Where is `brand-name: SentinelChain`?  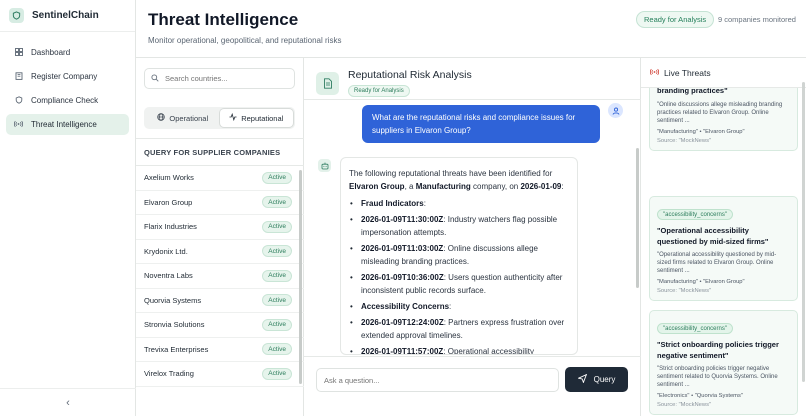
brand-name: SentinelChain is located at coordinates (65, 15).